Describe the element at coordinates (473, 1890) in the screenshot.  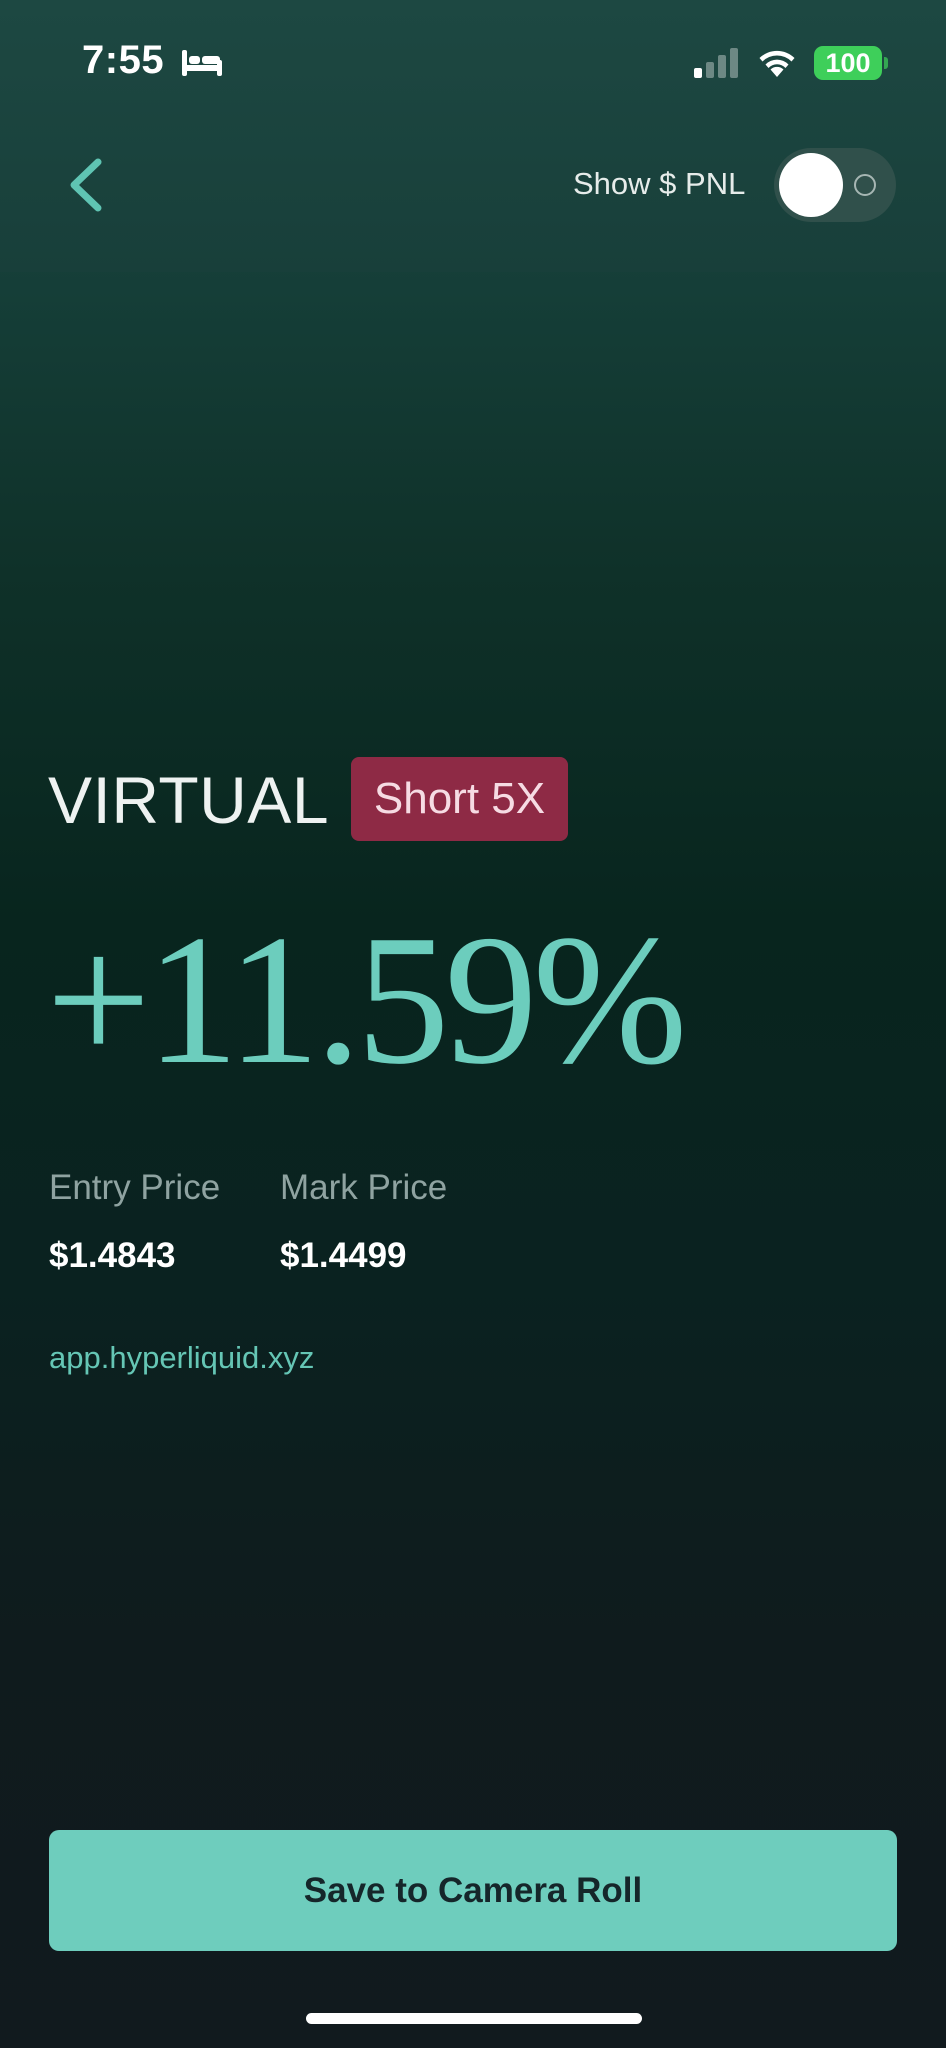
I see `save-to-camera-roll-button: Save to Camera Roll` at that location.